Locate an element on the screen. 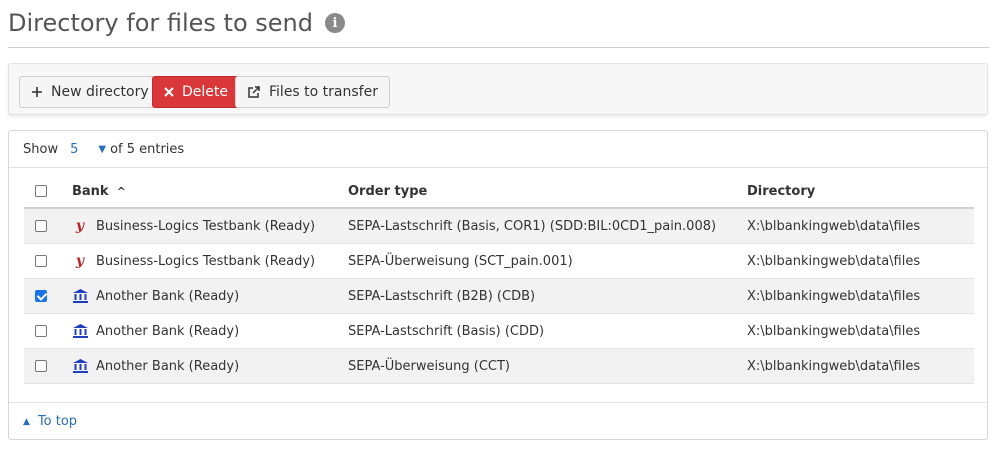 The height and width of the screenshot is (458, 995). to-top-link: ▲ To top is located at coordinates (50, 421).